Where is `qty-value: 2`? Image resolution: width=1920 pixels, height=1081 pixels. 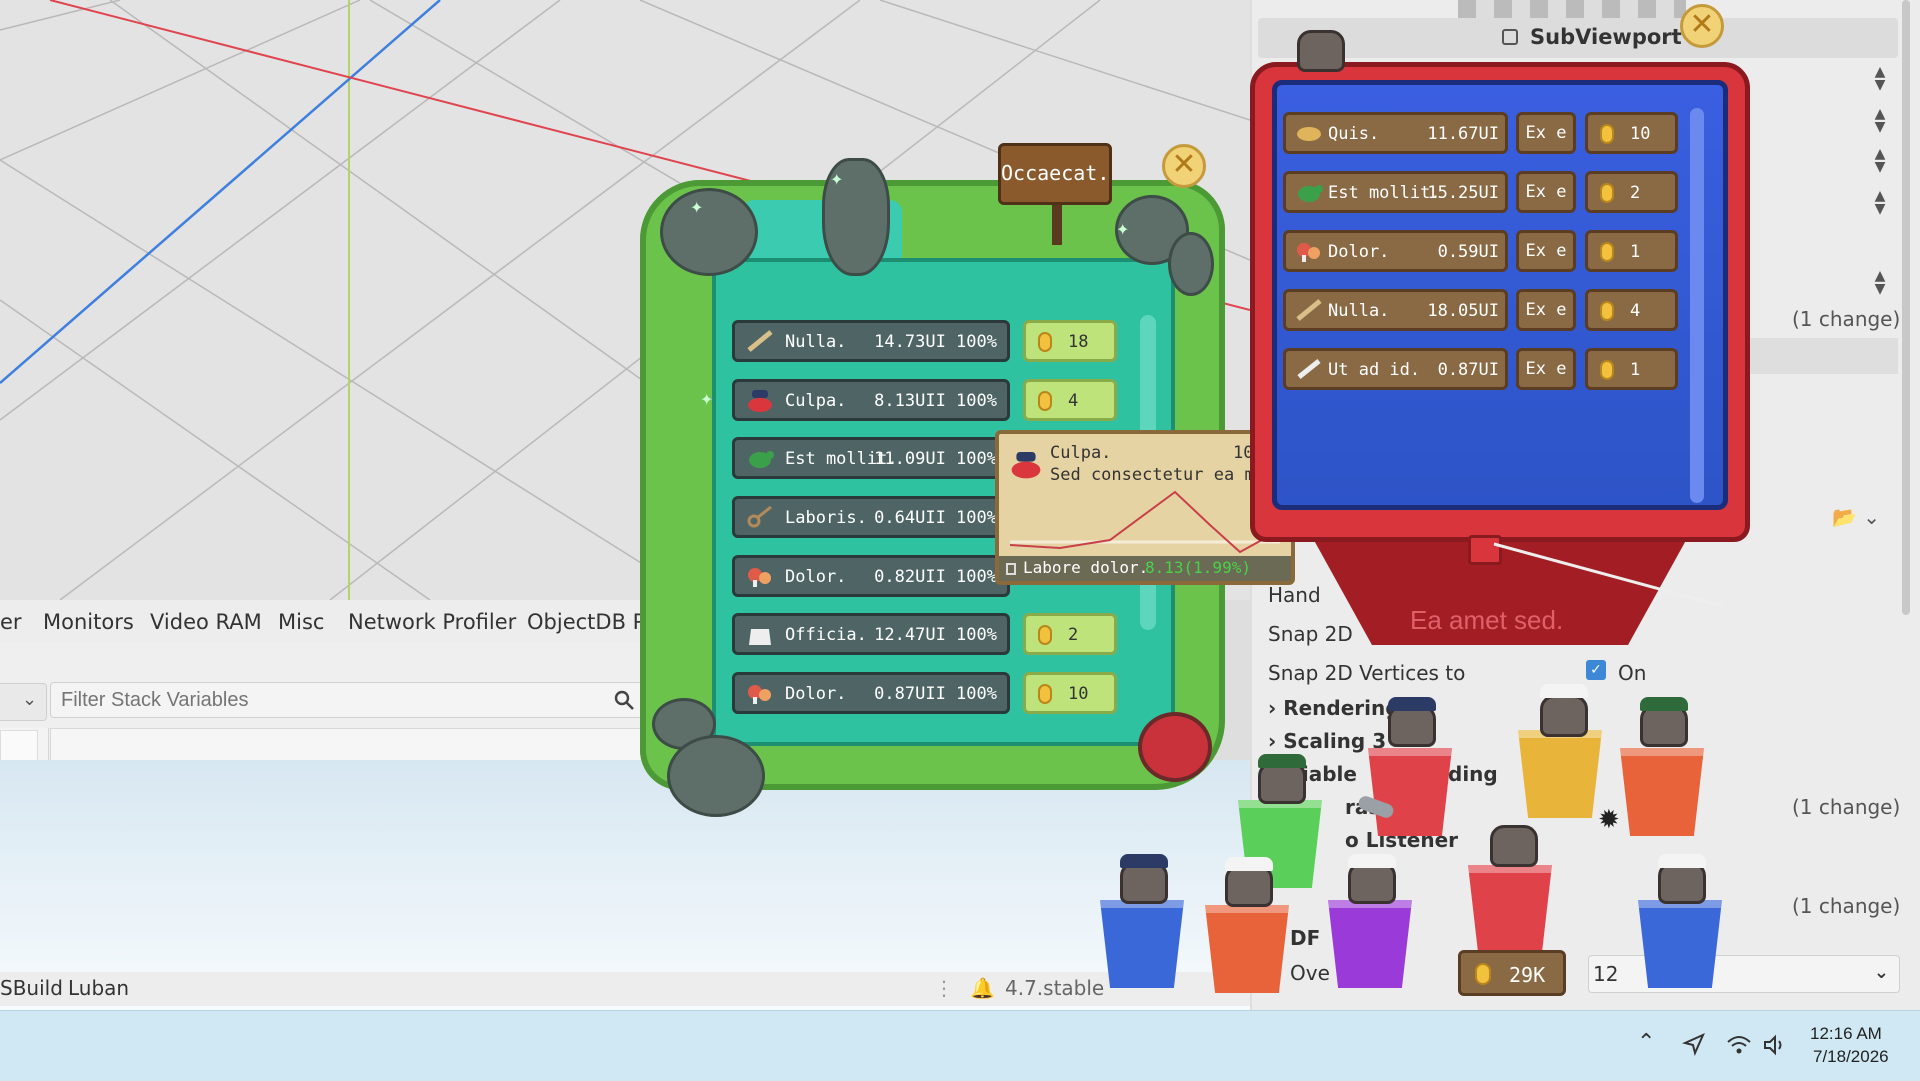 qty-value: 2 is located at coordinates (1073, 635).